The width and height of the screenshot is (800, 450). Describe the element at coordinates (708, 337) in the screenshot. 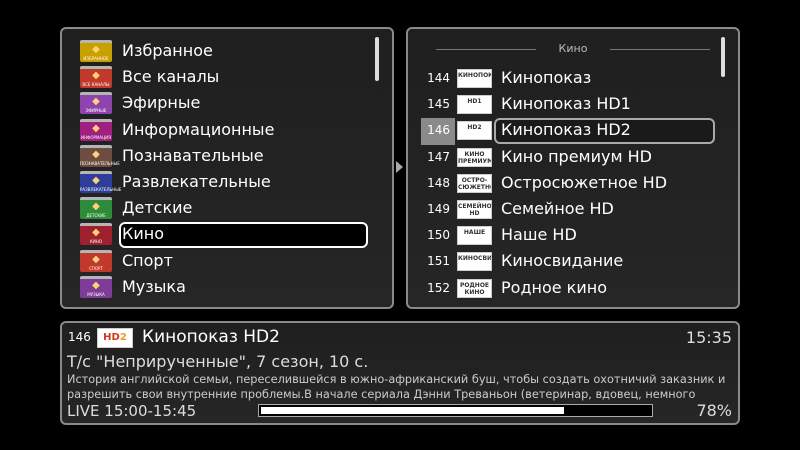

I see `clock: 15:35` at that location.